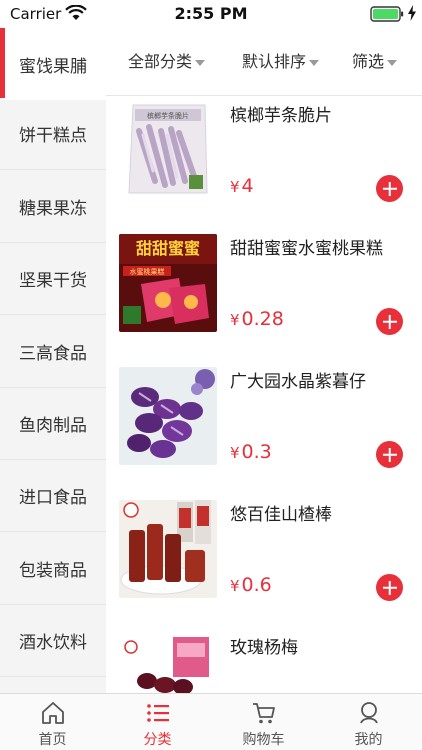  What do you see at coordinates (264, 562) in the screenshot?
I see `product-item: 悠百佳山楂棒 ¥0.6` at bounding box center [264, 562].